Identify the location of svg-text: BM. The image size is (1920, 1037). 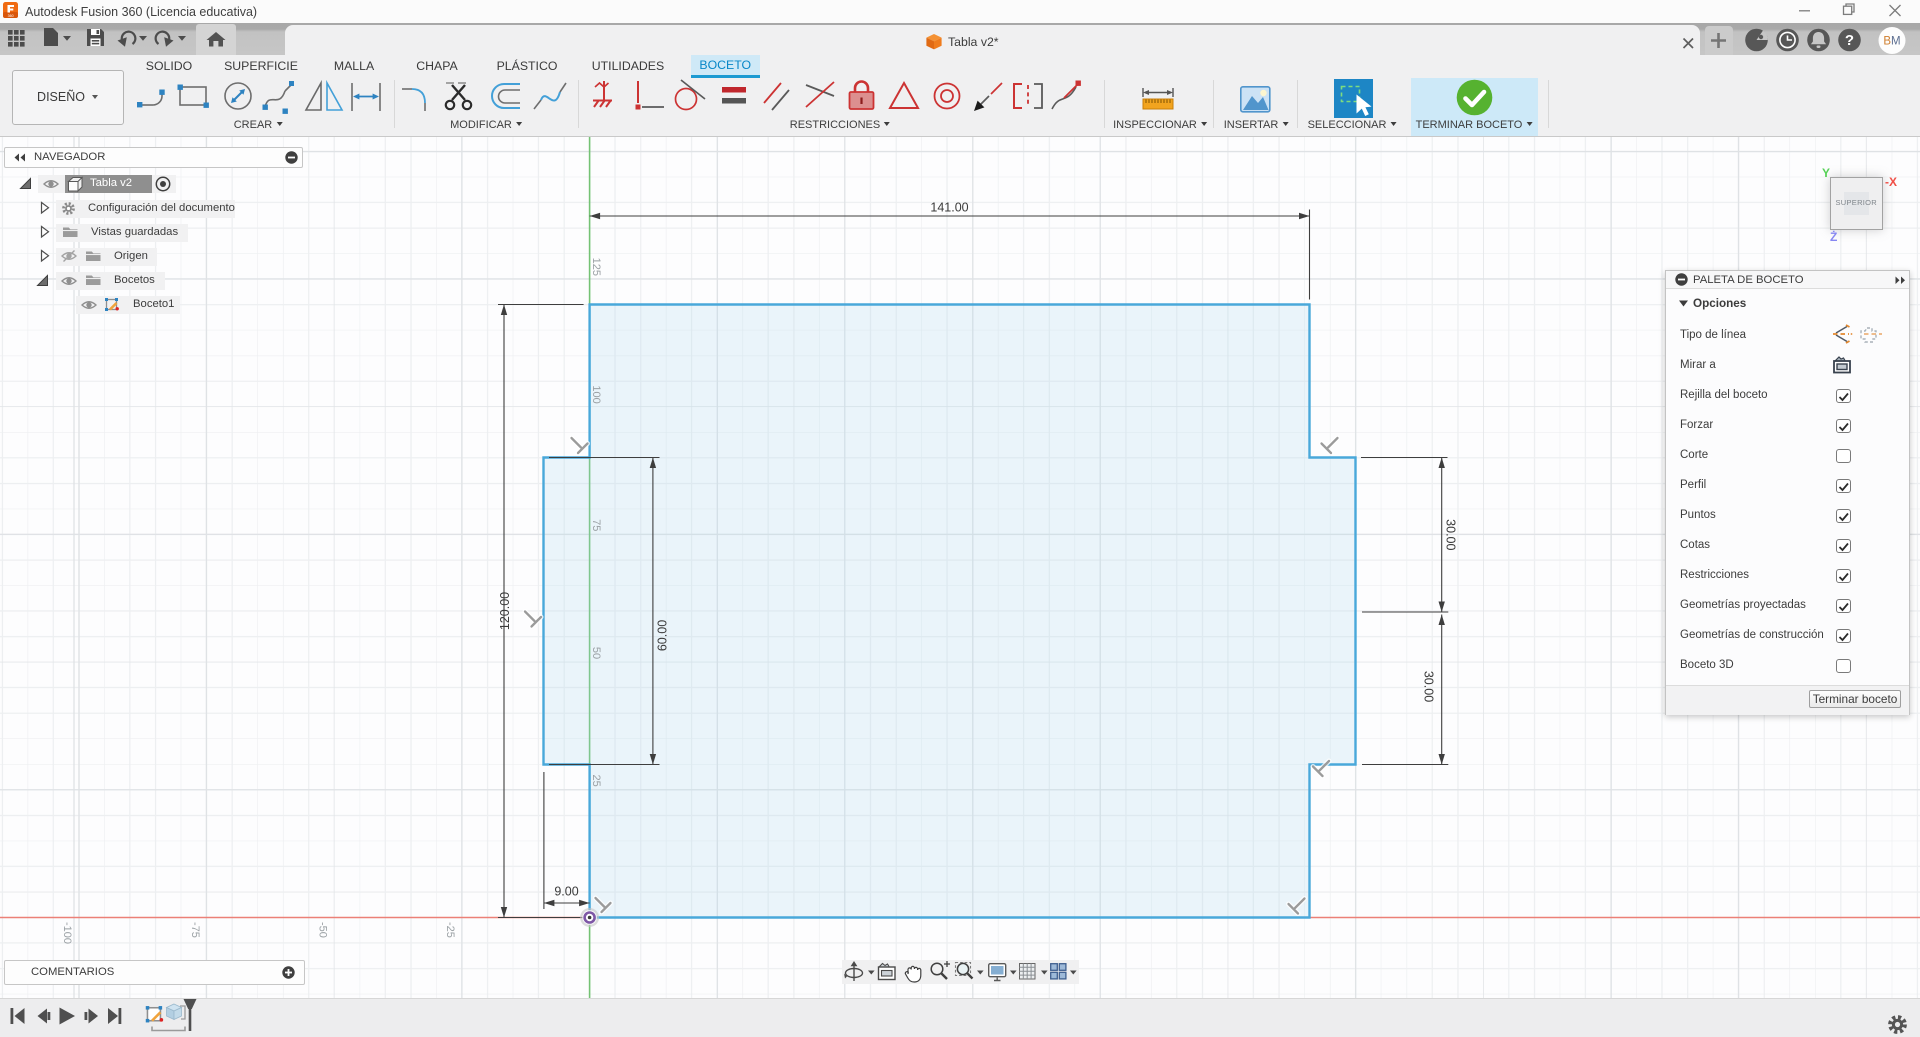
(1891, 42).